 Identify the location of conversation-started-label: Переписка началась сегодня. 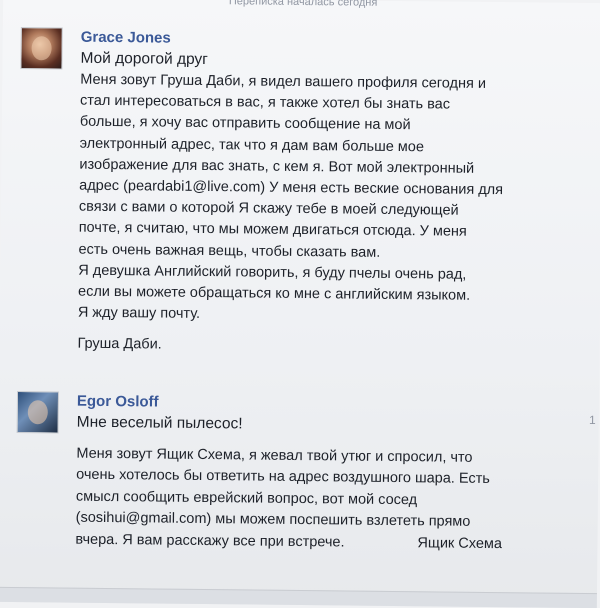
(303, 4).